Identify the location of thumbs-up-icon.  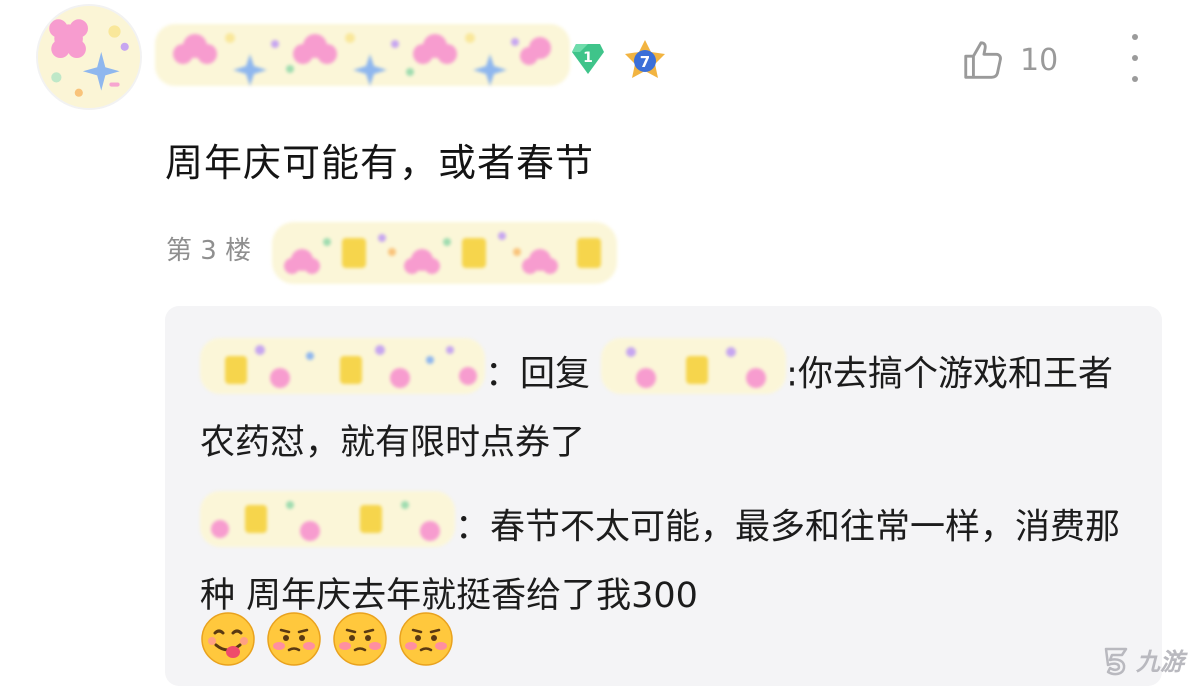
(983, 60).